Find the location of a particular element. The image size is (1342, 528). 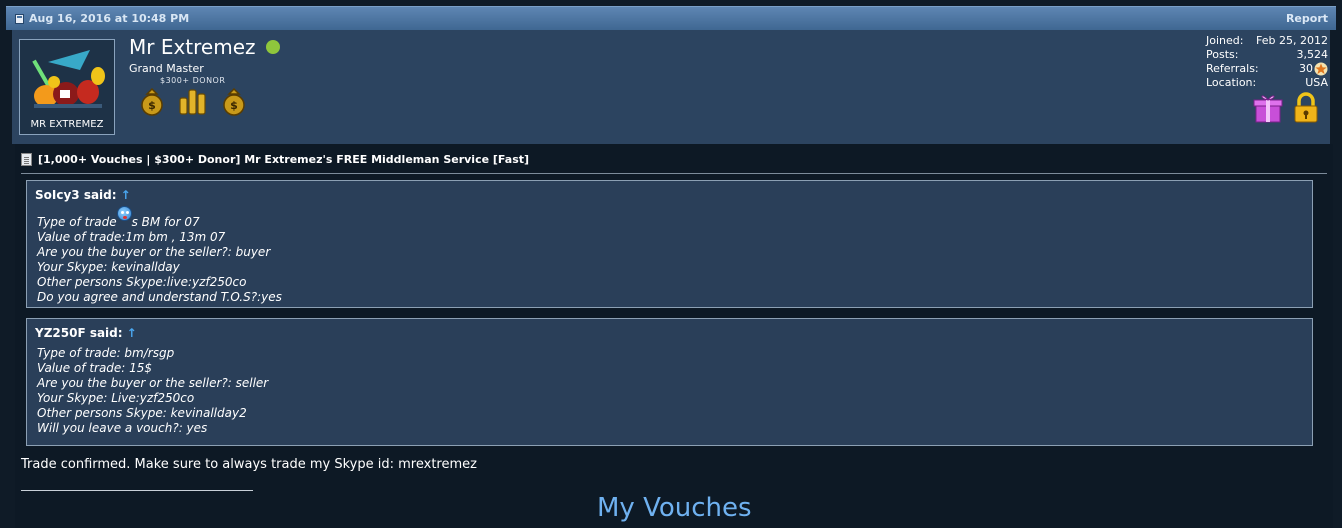

quote-line: Type of trade s BM for 07 is located at coordinates (159, 218).